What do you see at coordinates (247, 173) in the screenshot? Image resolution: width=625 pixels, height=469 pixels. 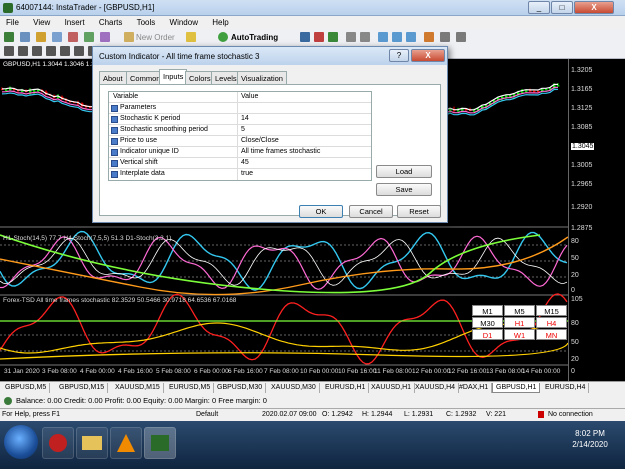 I see `row-value: true` at bounding box center [247, 173].